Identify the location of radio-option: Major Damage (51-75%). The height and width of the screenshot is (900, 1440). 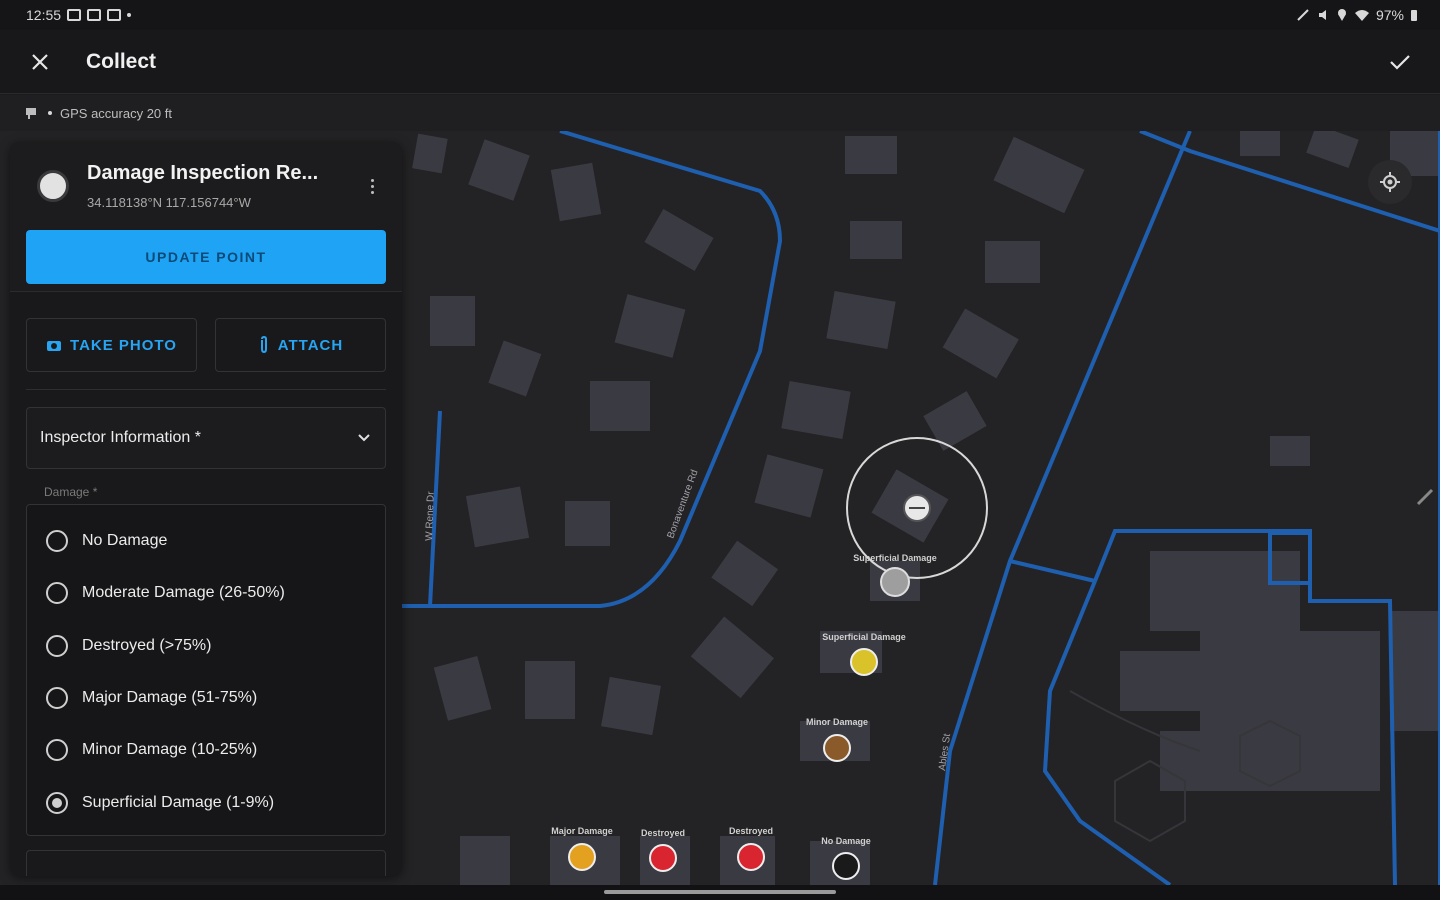
(151, 698).